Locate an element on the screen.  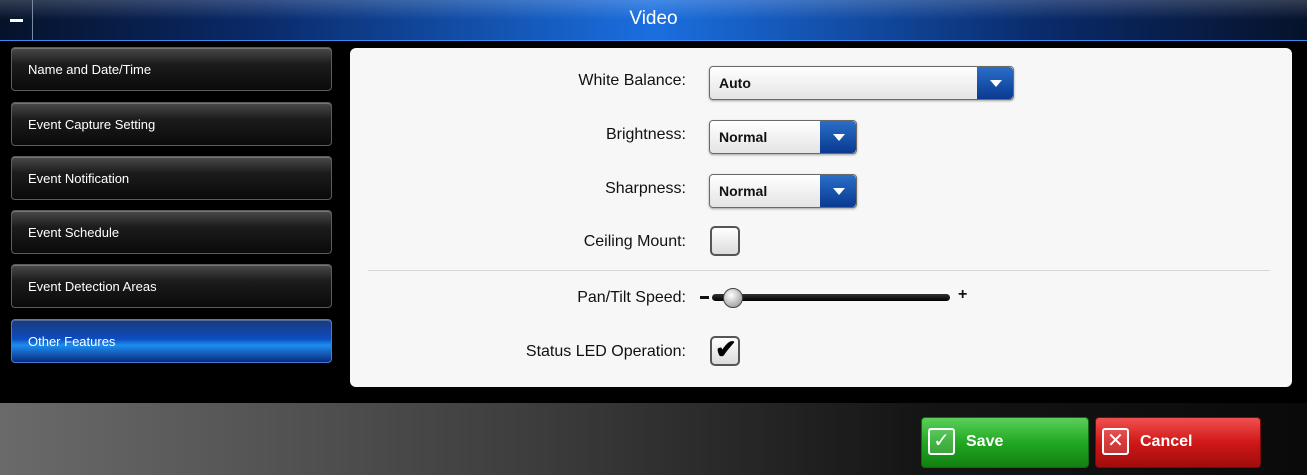
sidebar-item-label: Event Notification is located at coordinates (79, 178).